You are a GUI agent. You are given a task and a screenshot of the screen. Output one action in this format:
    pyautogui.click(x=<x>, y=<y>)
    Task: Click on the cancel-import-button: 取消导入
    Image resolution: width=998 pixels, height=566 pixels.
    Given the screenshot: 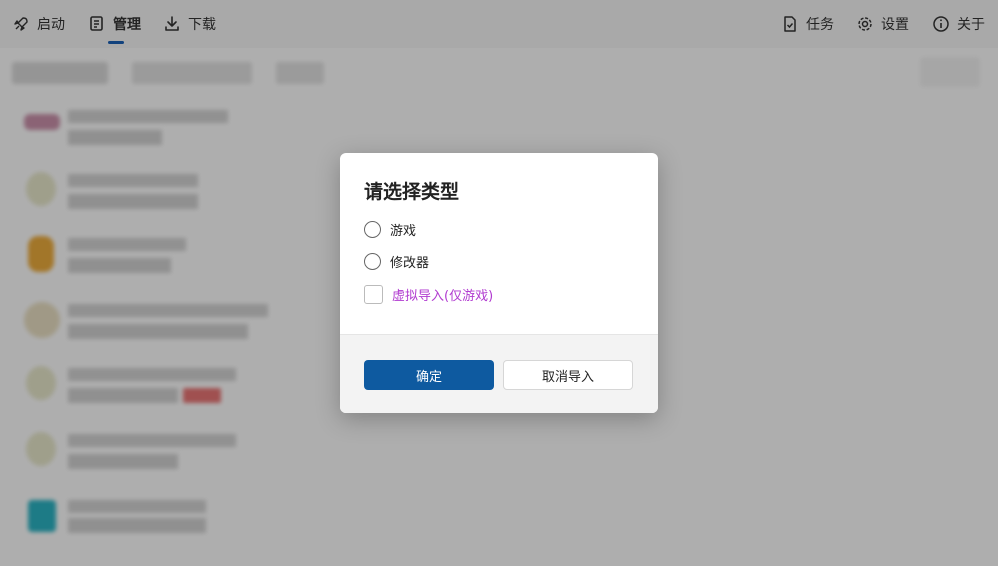 What is the action you would take?
    pyautogui.click(x=568, y=375)
    